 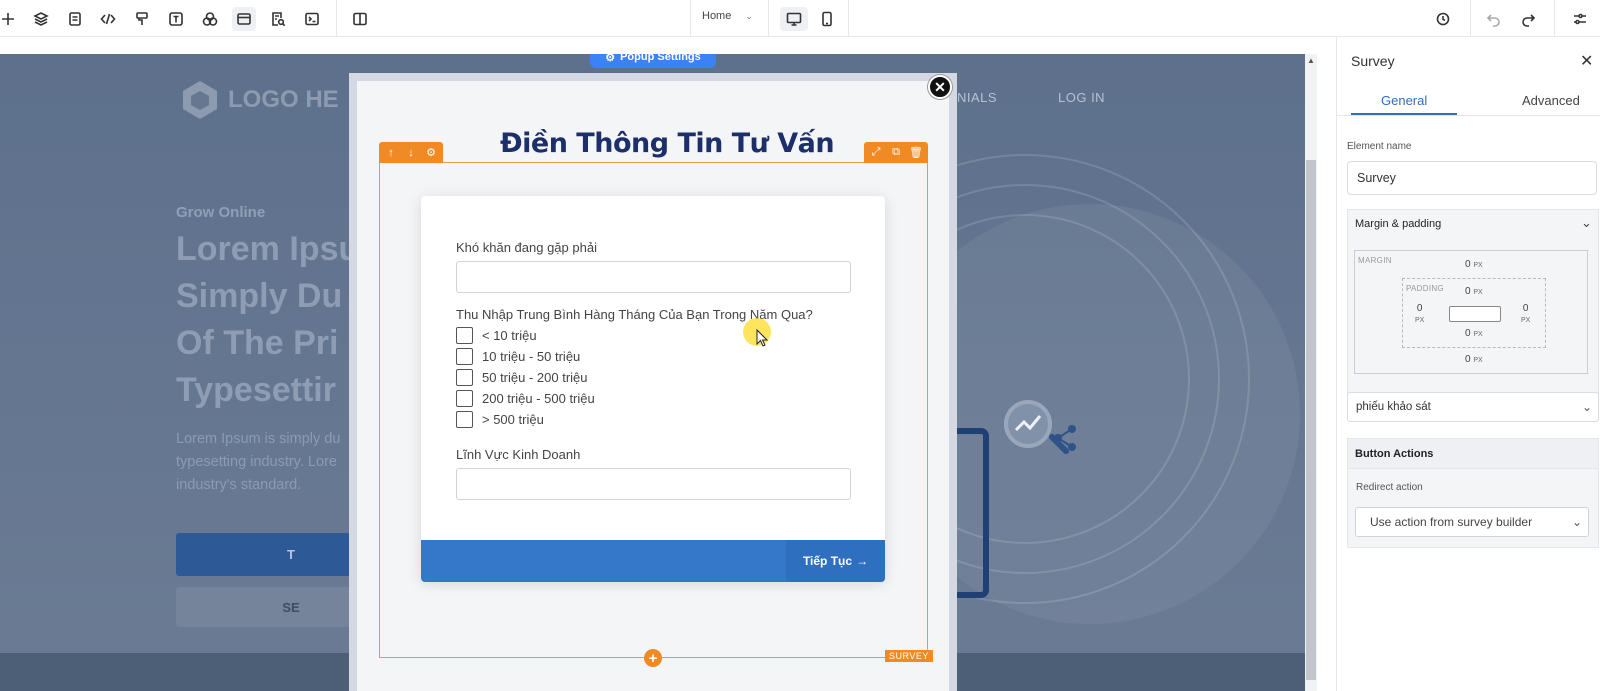 I want to click on popup-settings-button: ⚙ Popup Settings, so click(x=653, y=61).